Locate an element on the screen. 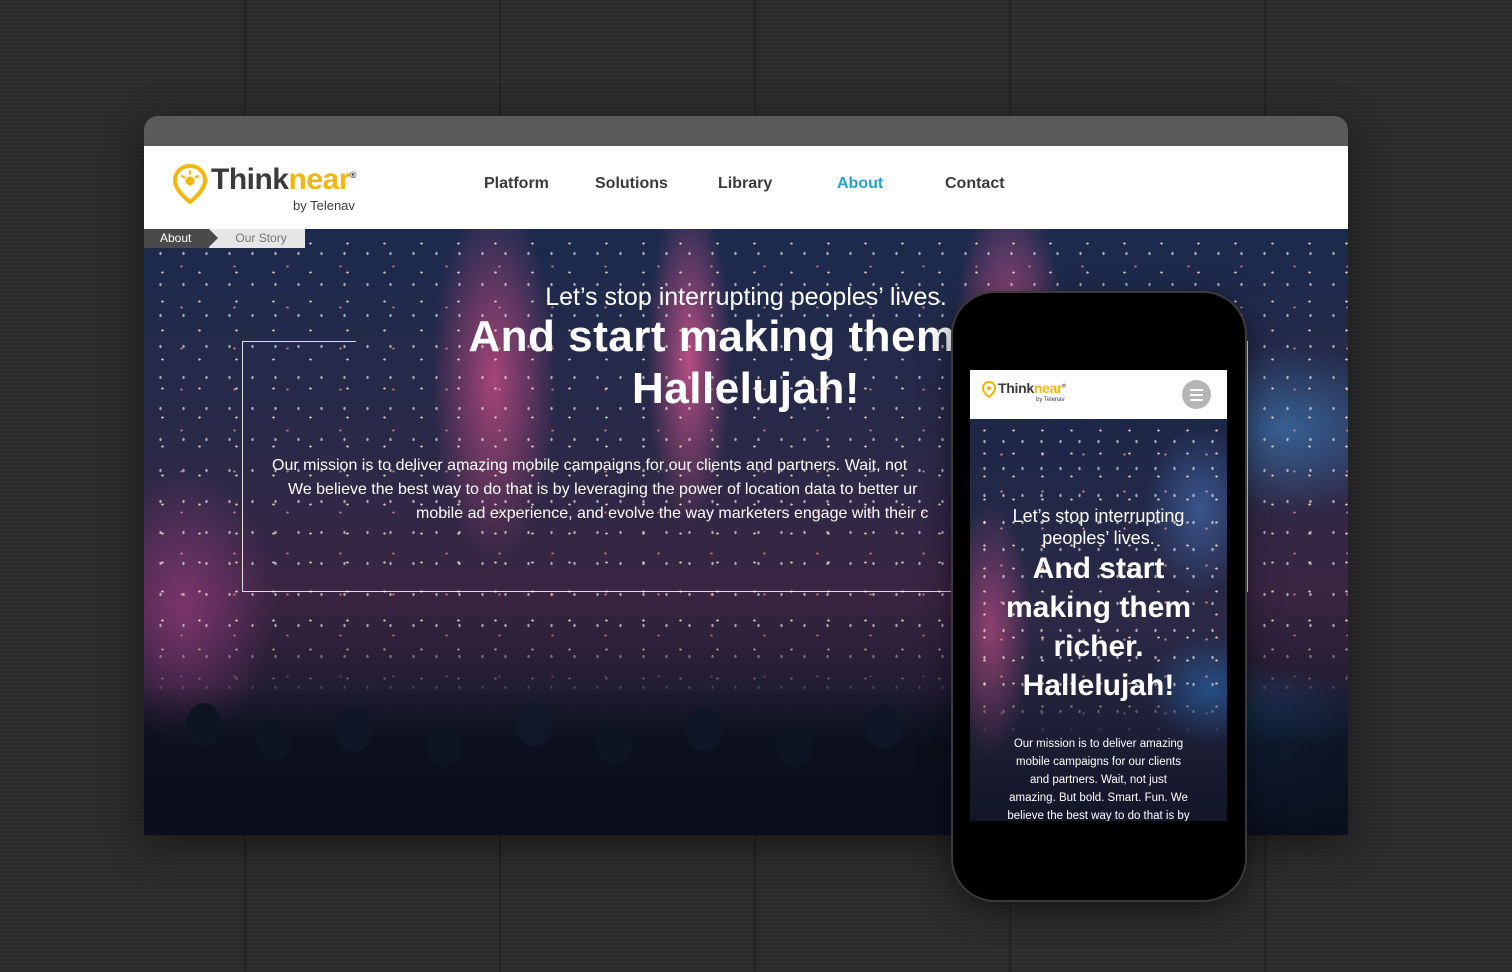 This screenshot has height=972, width=1512. breadcrumb: About Our Story is located at coordinates (224, 238).